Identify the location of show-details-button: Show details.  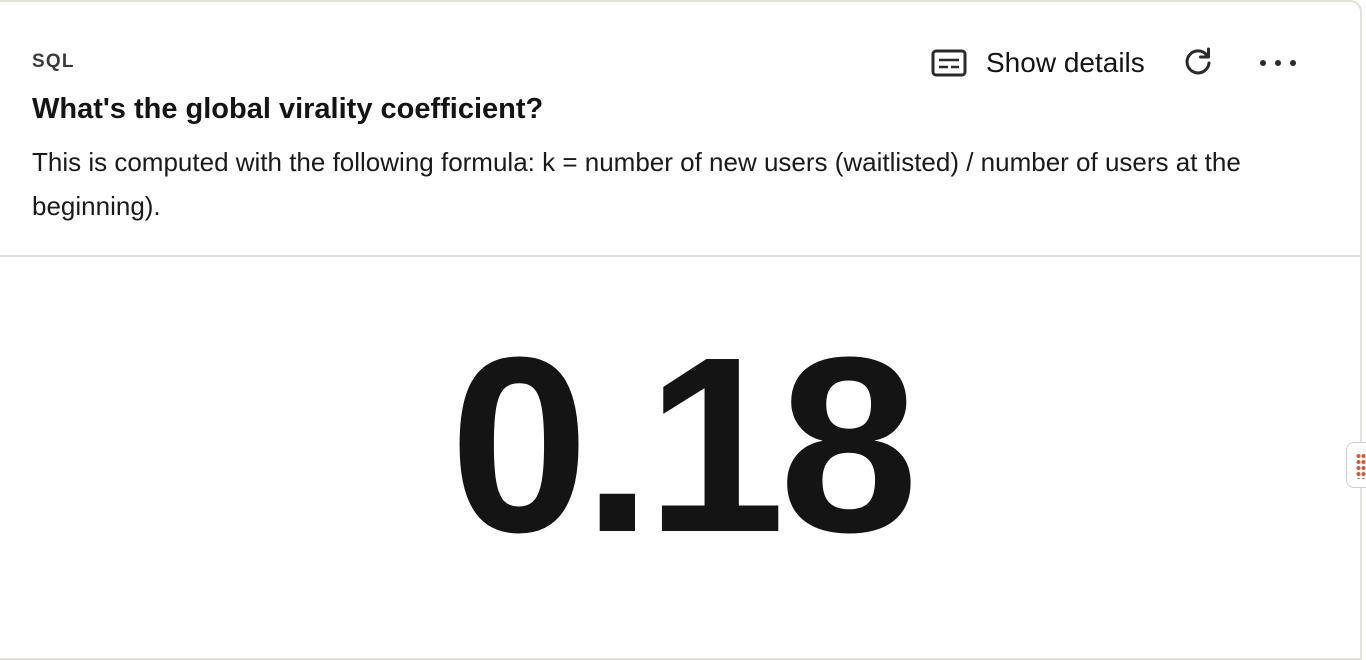
(1037, 63).